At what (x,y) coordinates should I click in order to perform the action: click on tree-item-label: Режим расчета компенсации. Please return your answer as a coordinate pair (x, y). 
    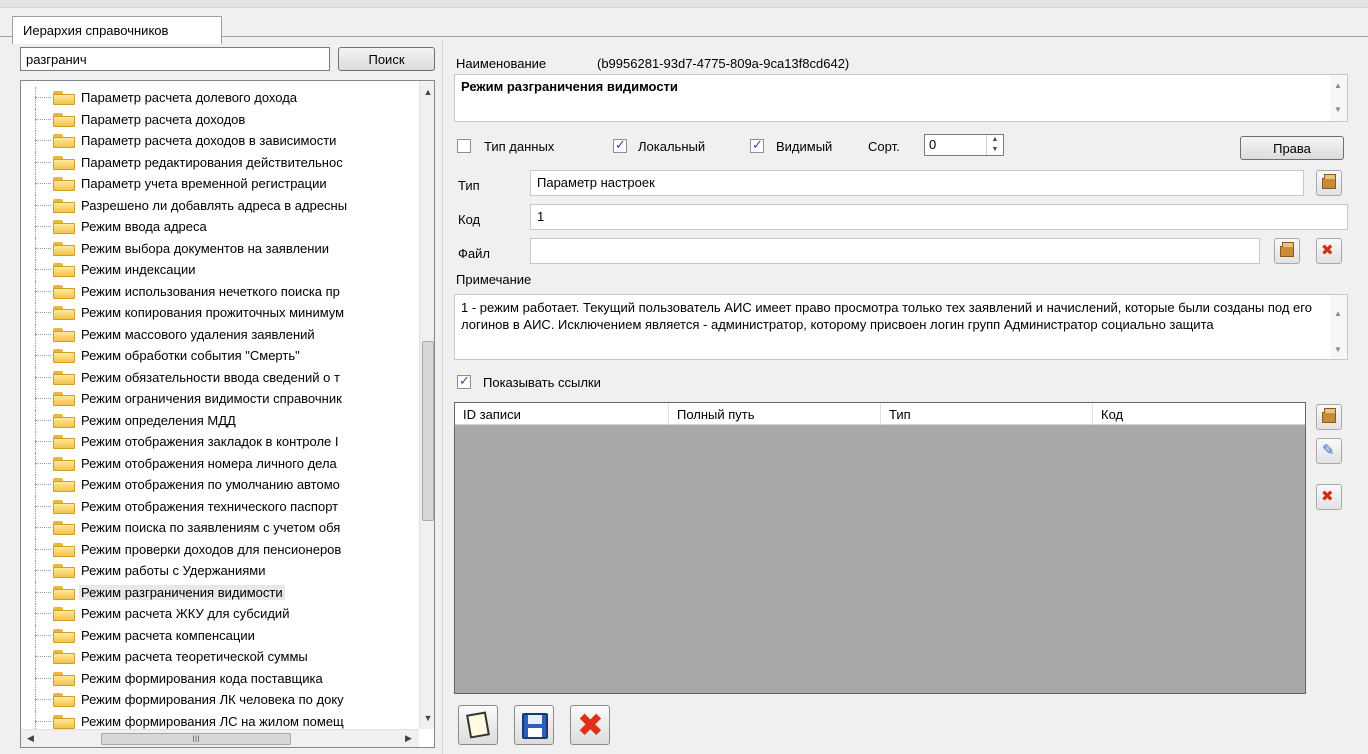
    Looking at the image, I should click on (168, 635).